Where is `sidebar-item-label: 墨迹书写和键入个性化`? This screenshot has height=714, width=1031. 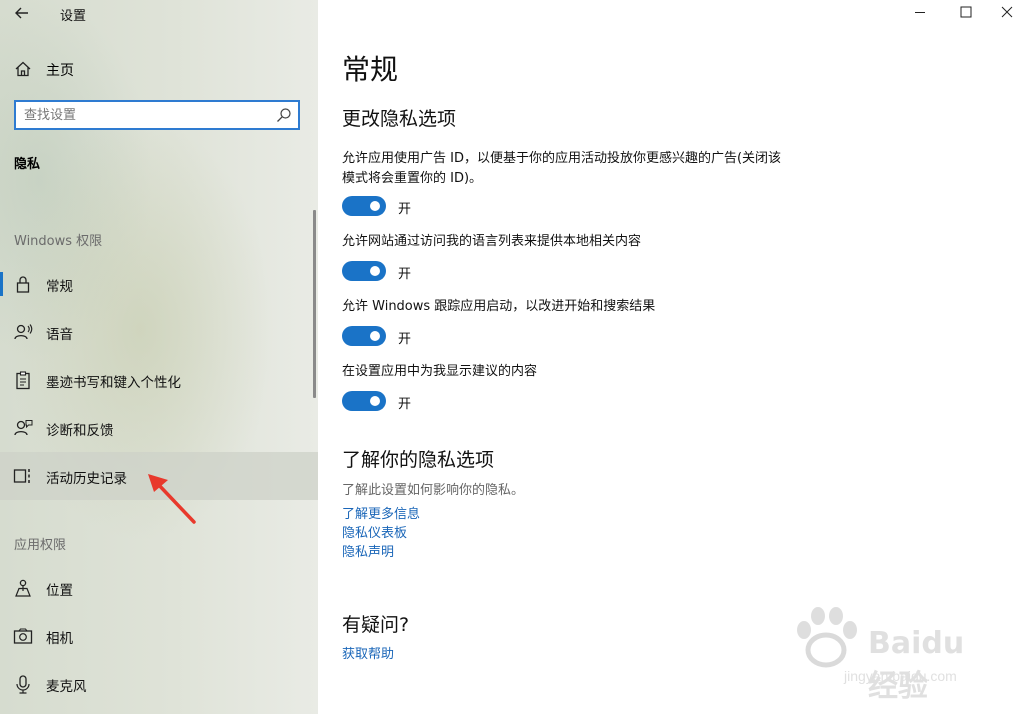
sidebar-item-label: 墨迹书写和键入个性化 is located at coordinates (113, 383).